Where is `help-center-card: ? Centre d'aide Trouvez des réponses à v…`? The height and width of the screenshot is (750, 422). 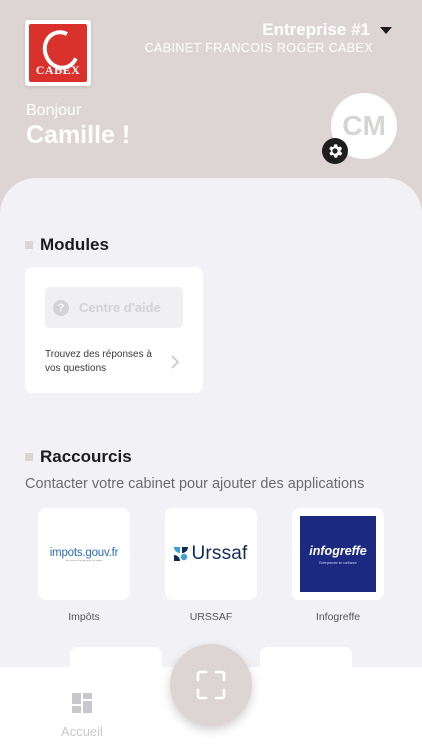
help-center-card: ? Centre d'aide Trouvez des réponses à v… is located at coordinates (114, 330).